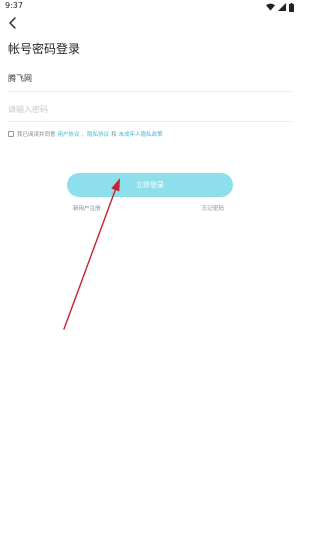  What do you see at coordinates (115, 185) in the screenshot?
I see `annotation-arrowhead` at bounding box center [115, 185].